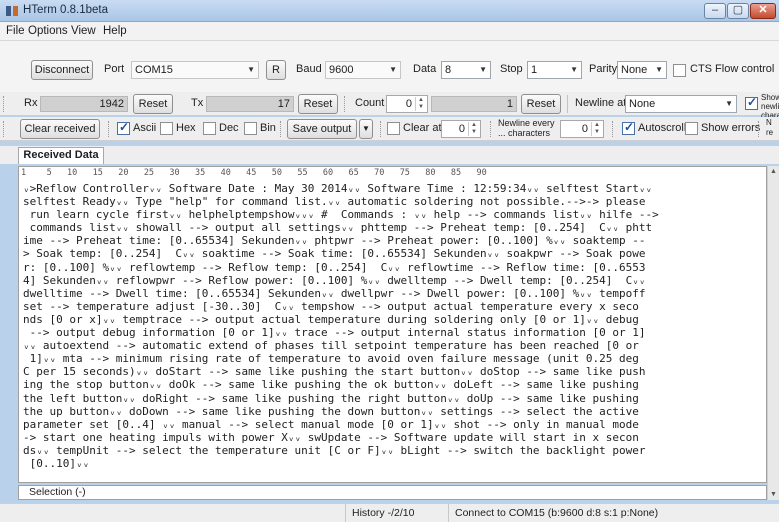 The height and width of the screenshot is (522, 779). I want to click on data-bits-select: 8 ▼, so click(466, 70).